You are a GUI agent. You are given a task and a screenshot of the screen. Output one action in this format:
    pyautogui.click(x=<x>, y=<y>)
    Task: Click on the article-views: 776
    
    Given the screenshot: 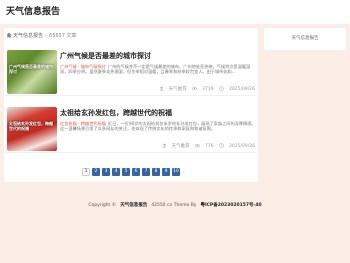 What is the action you would take?
    pyautogui.click(x=209, y=146)
    